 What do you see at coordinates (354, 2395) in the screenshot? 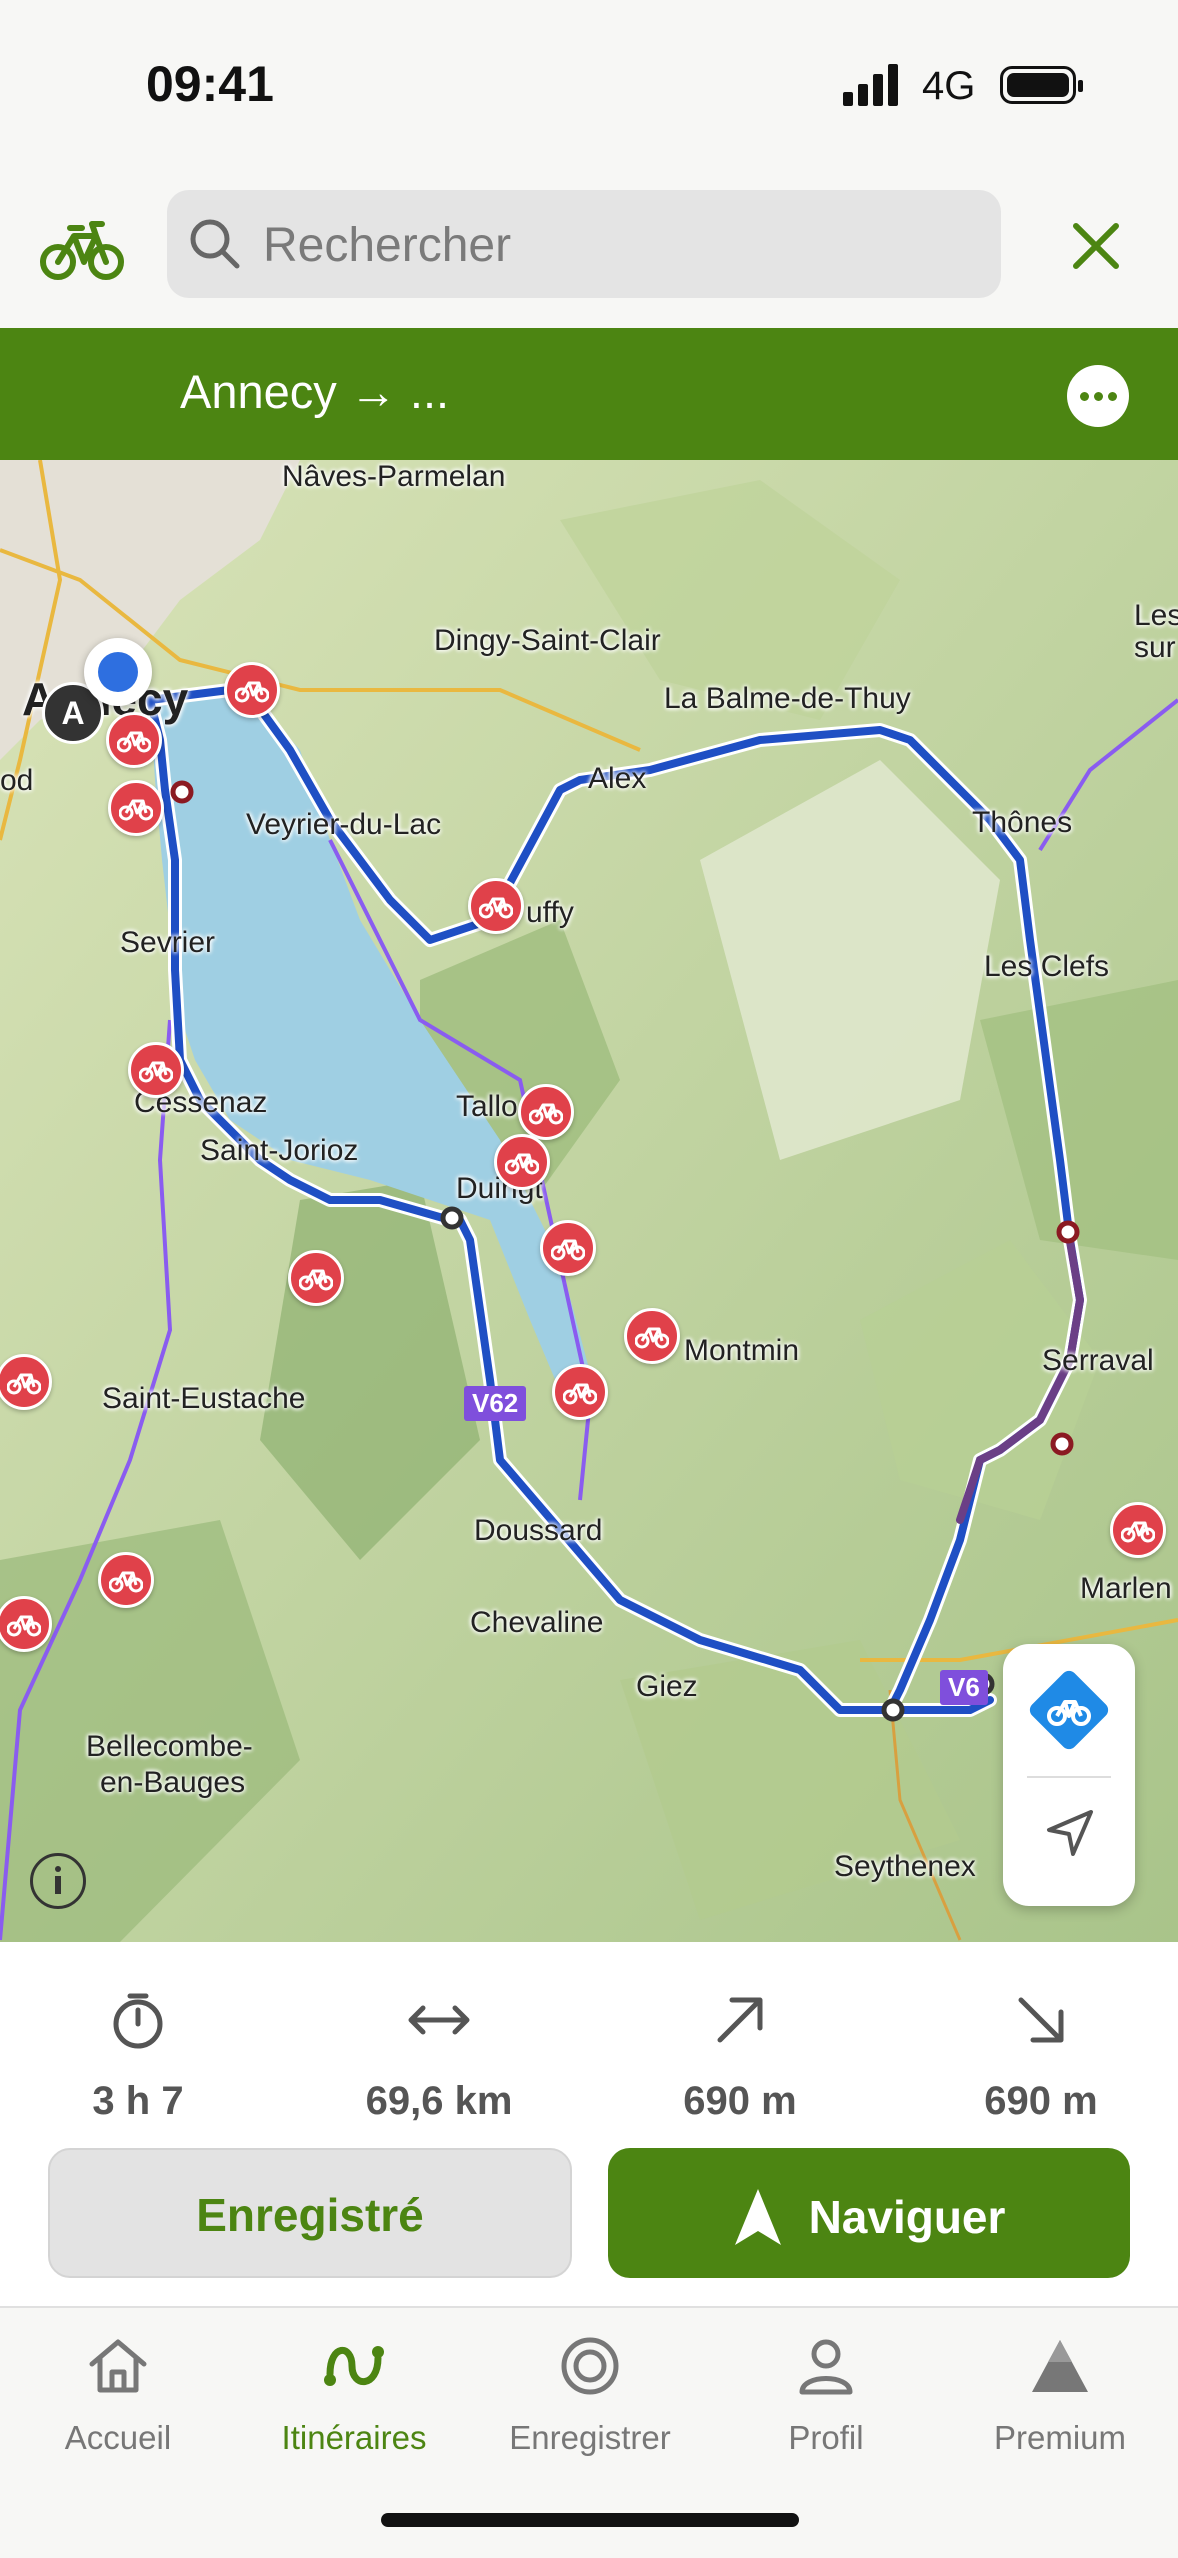
I see `tab-itineraires: Itinéraires` at bounding box center [354, 2395].